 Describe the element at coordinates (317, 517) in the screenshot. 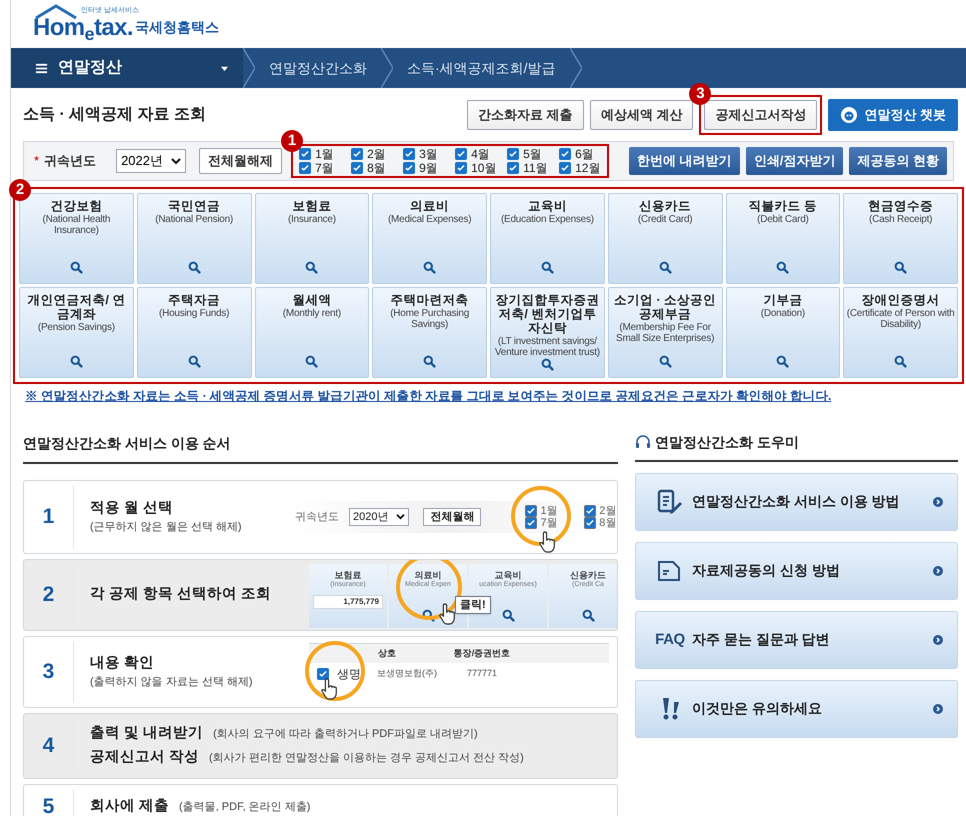

I see `field-label: 귀속년도` at that location.